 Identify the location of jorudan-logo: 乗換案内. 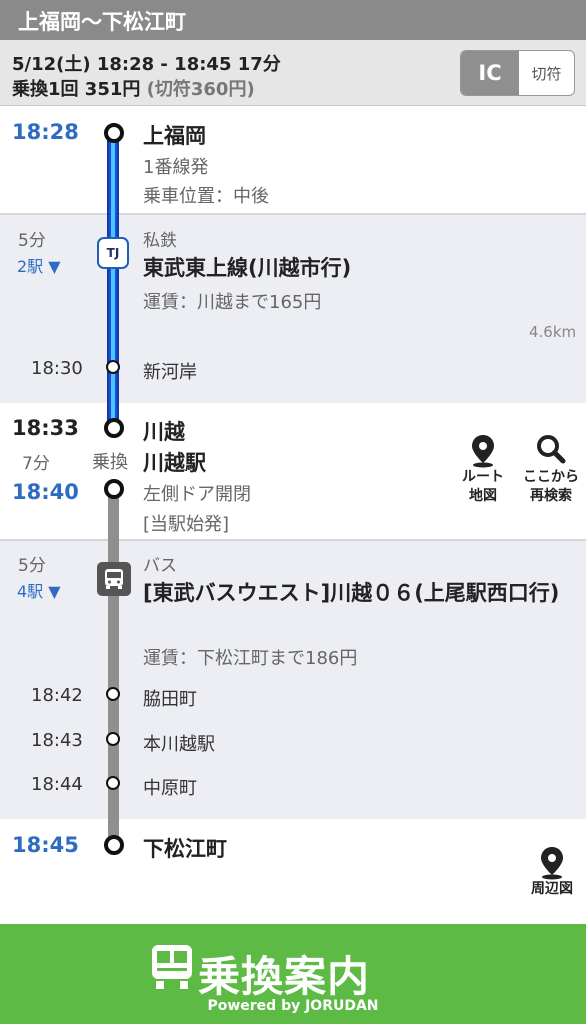
(275, 970).